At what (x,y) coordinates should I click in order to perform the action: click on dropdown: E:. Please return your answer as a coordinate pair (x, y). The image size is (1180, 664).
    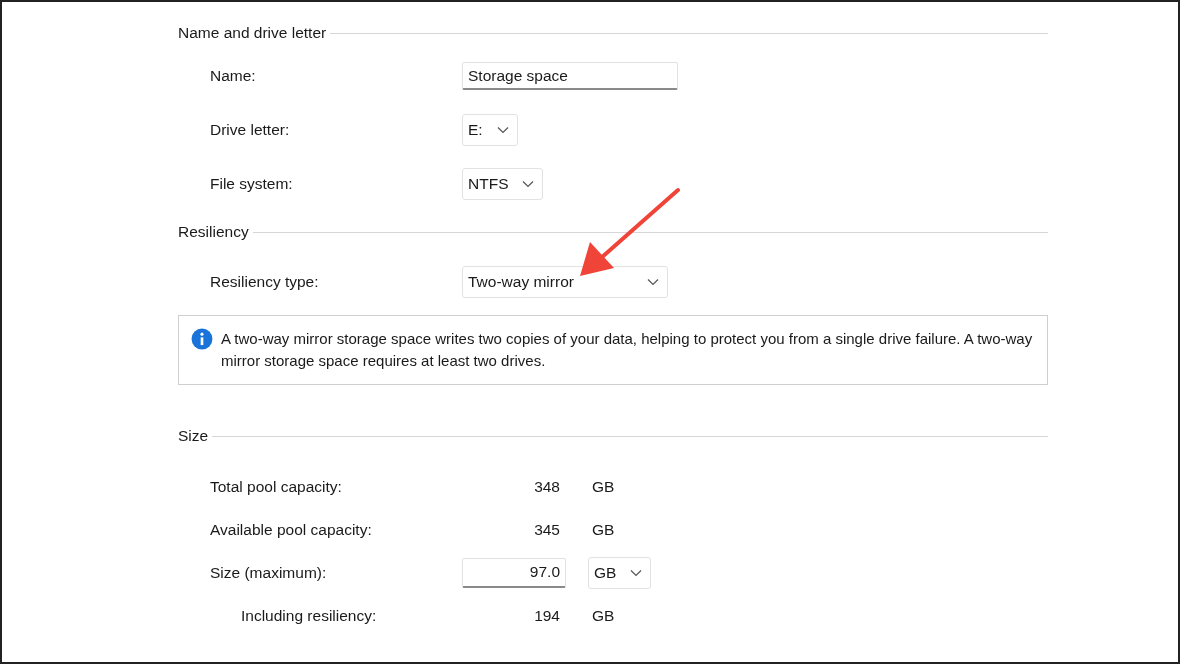
    Looking at the image, I should click on (490, 130).